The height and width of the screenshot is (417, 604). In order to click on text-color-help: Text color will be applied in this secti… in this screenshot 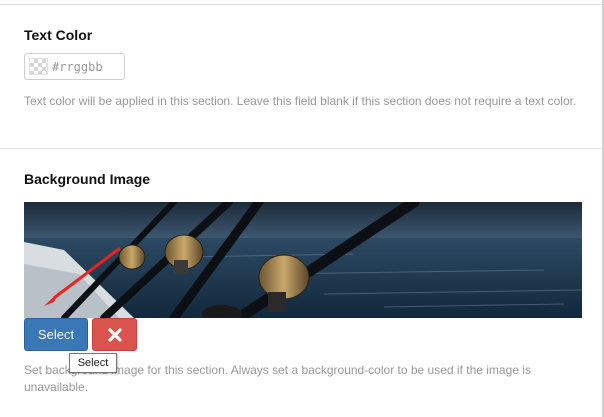, I will do `click(300, 101)`.